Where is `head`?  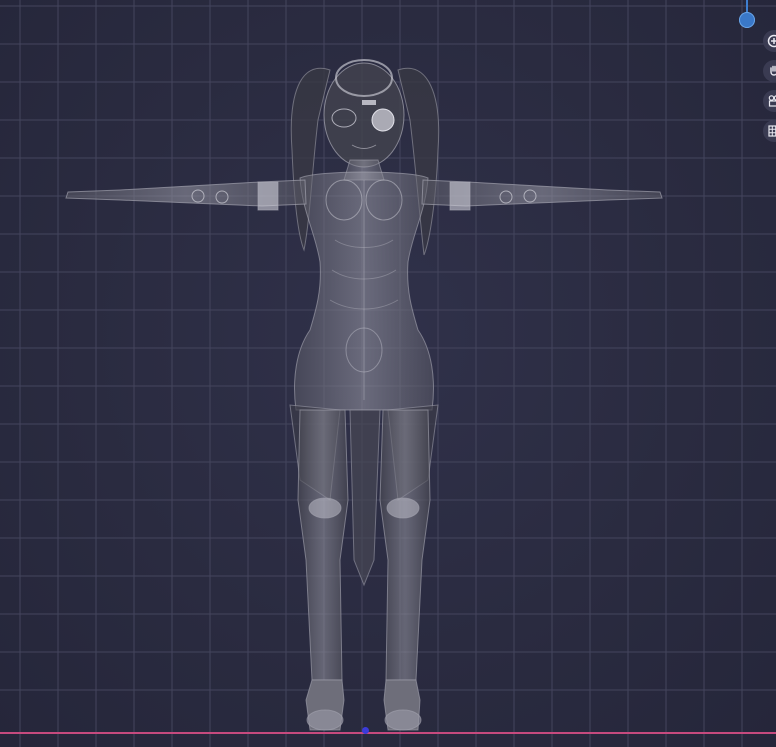 head is located at coordinates (364, 113).